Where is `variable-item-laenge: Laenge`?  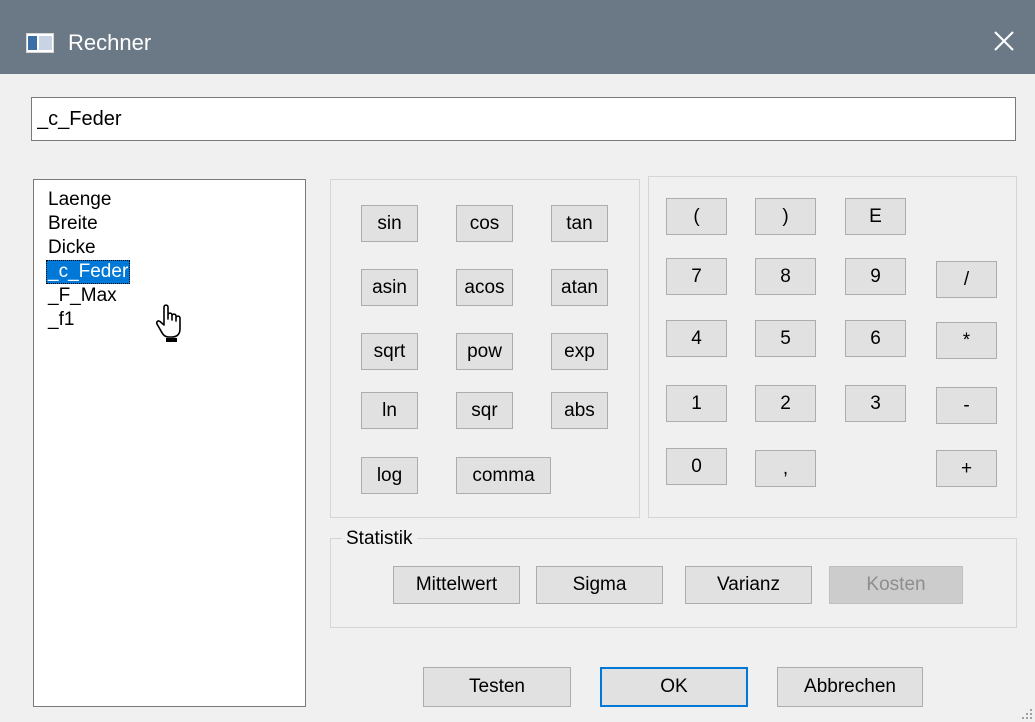 variable-item-laenge: Laenge is located at coordinates (169, 200).